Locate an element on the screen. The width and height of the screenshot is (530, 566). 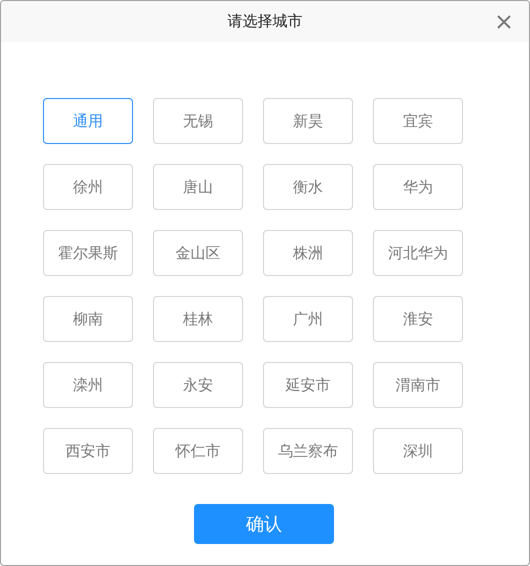
confirm-button: 确认 is located at coordinates (264, 524).